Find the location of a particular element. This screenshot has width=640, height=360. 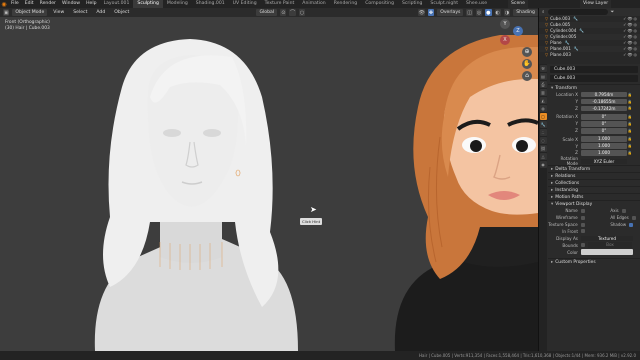

menu-view: View is located at coordinates (58, 13).